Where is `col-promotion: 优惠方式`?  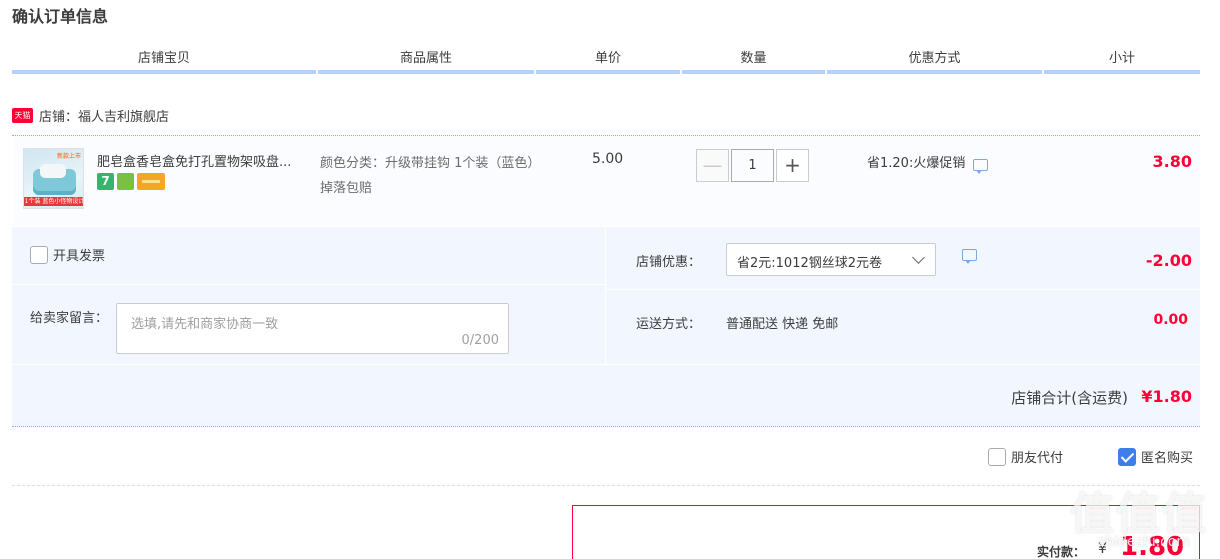
col-promotion: 优惠方式 is located at coordinates (934, 61).